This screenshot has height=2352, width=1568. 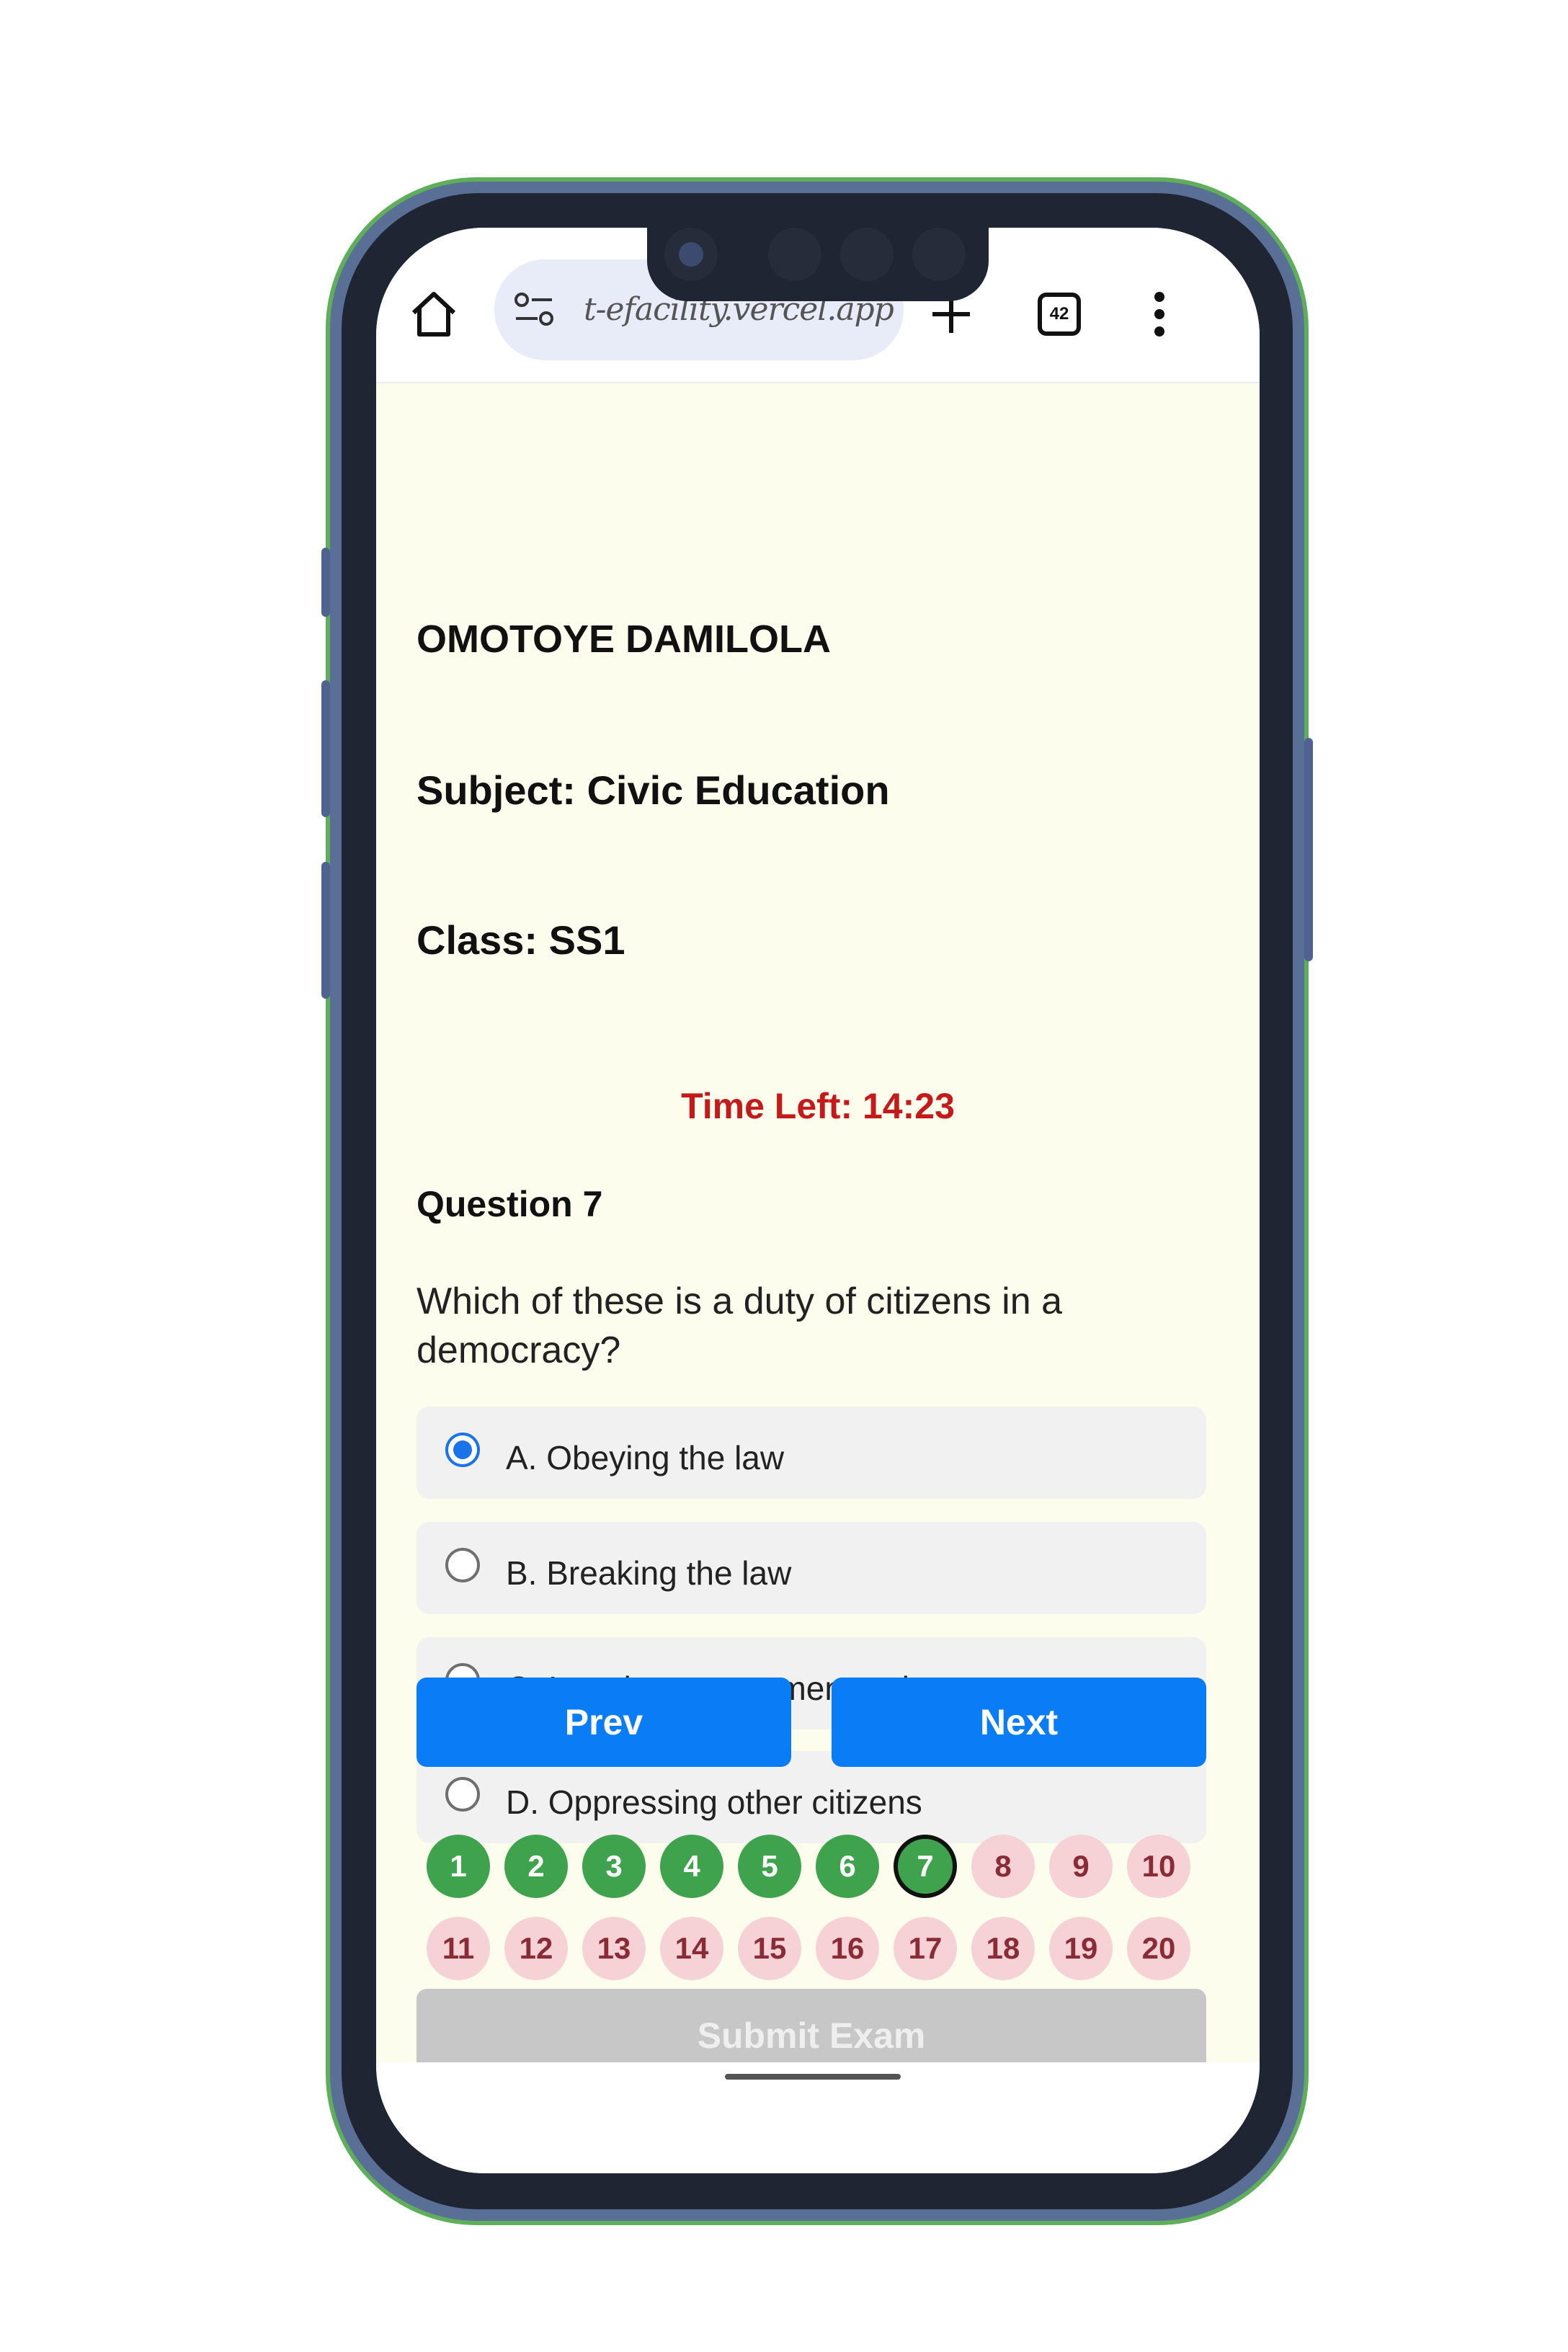 What do you see at coordinates (623, 639) in the screenshot?
I see `student-name: OMOTOYE DAMILOLA` at bounding box center [623, 639].